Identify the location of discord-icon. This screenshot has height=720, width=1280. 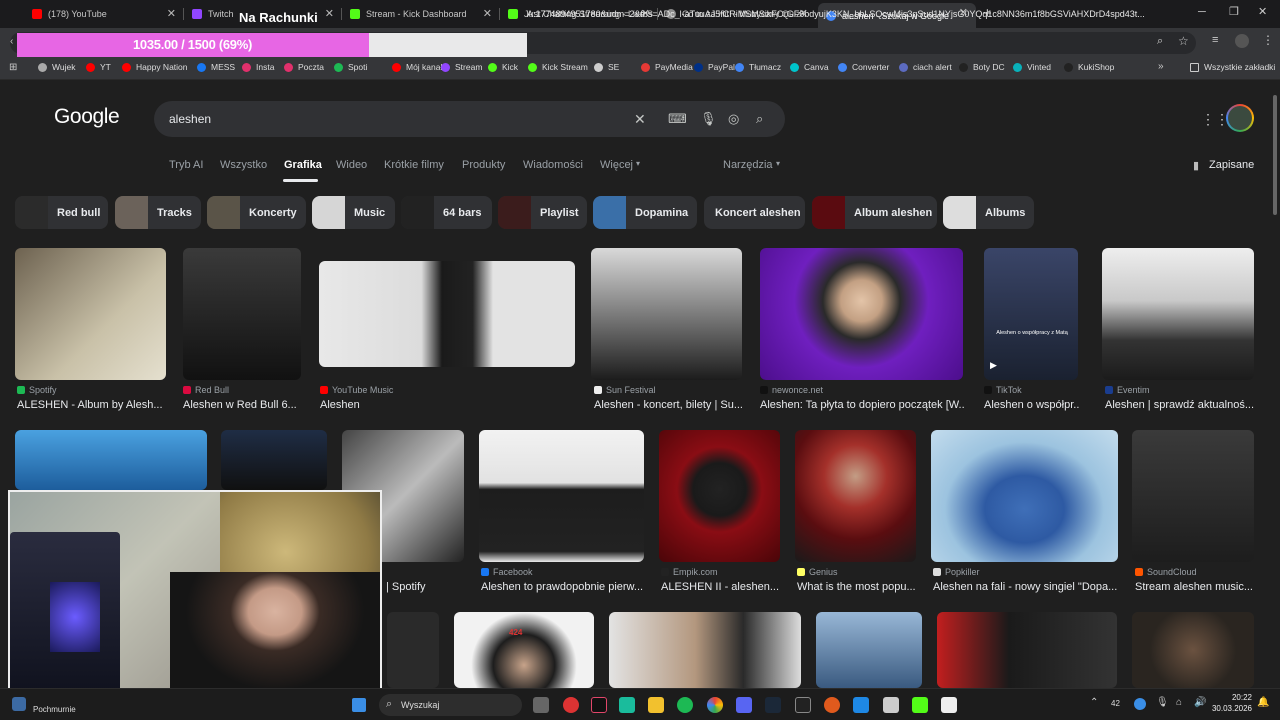
(744, 705).